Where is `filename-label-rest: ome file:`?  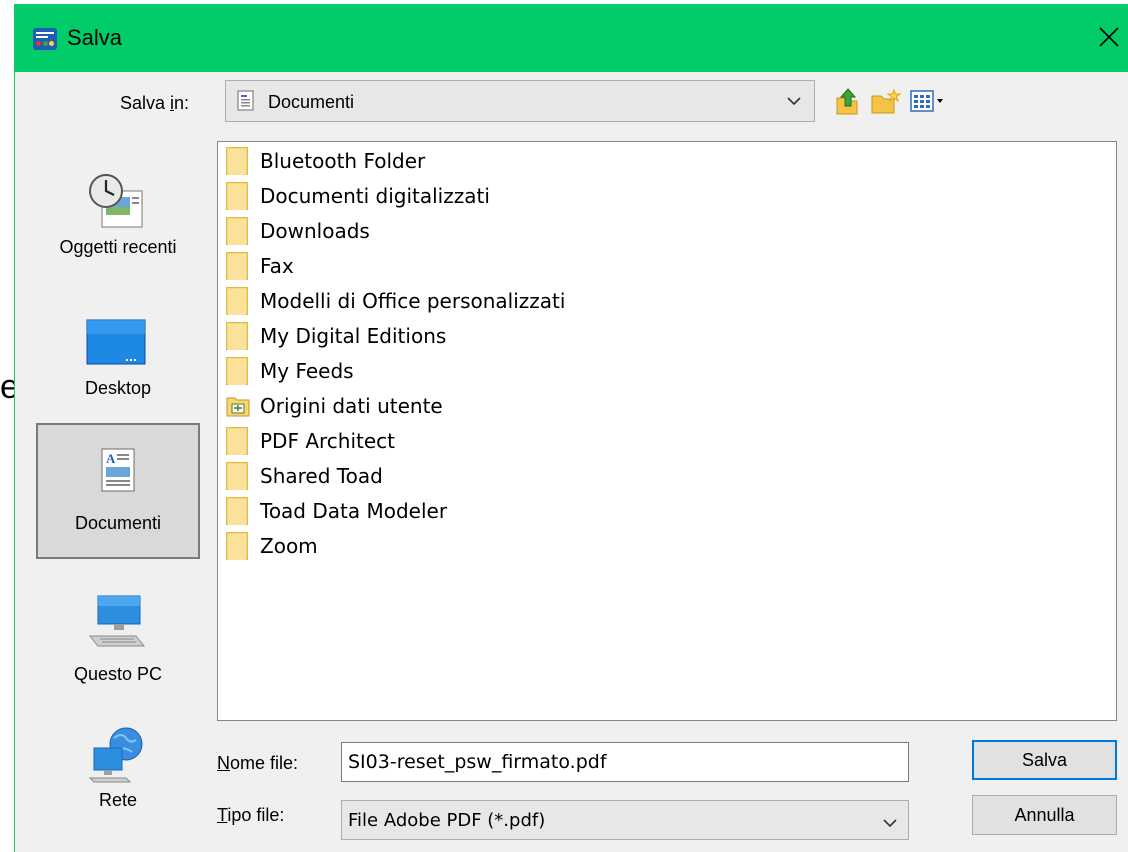 filename-label-rest: ome file: is located at coordinates (264, 763).